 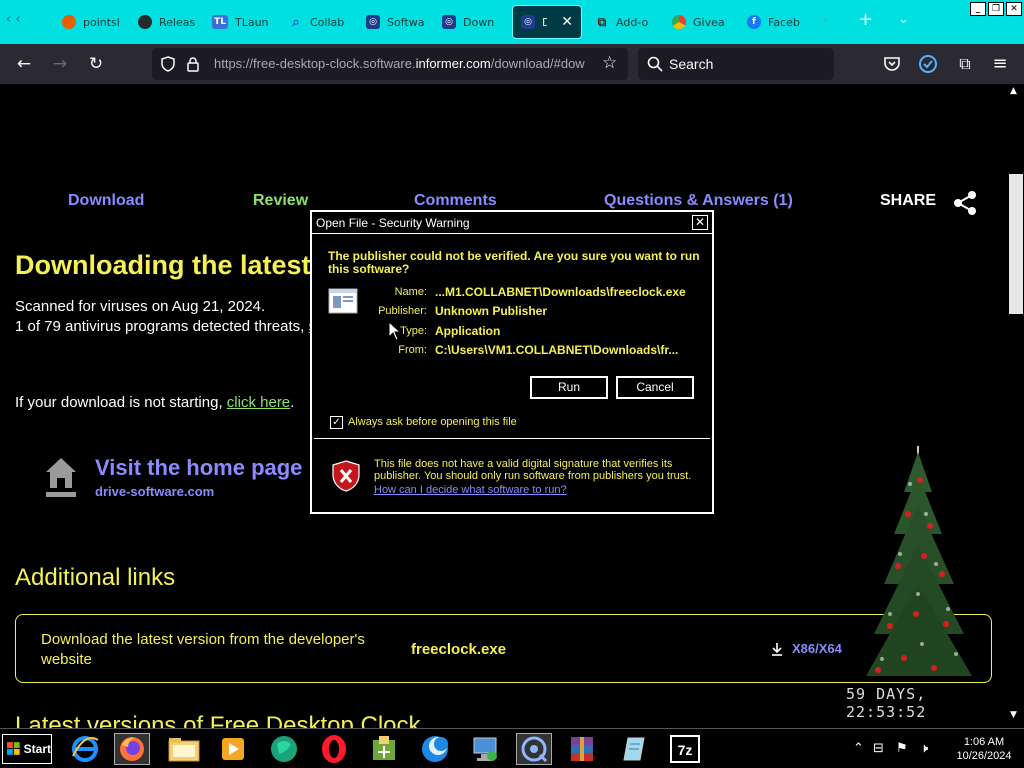 I want to click on tab-3: TL TLaun, so click(x=240, y=22).